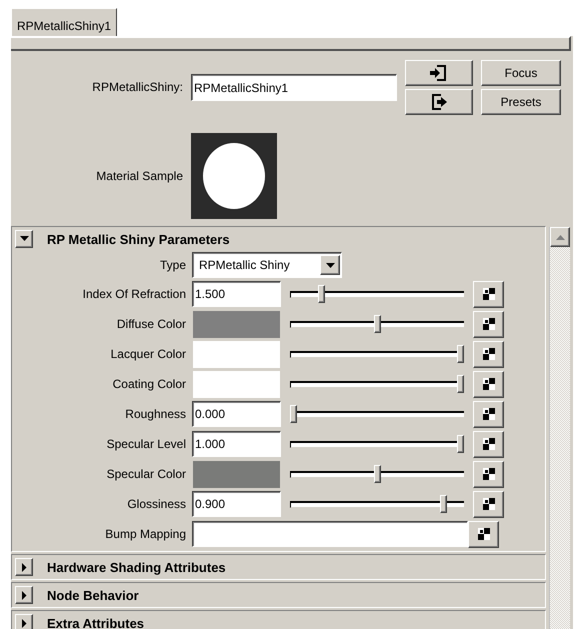  I want to click on type-dropdown: RPMetallic Shiny, so click(267, 265).